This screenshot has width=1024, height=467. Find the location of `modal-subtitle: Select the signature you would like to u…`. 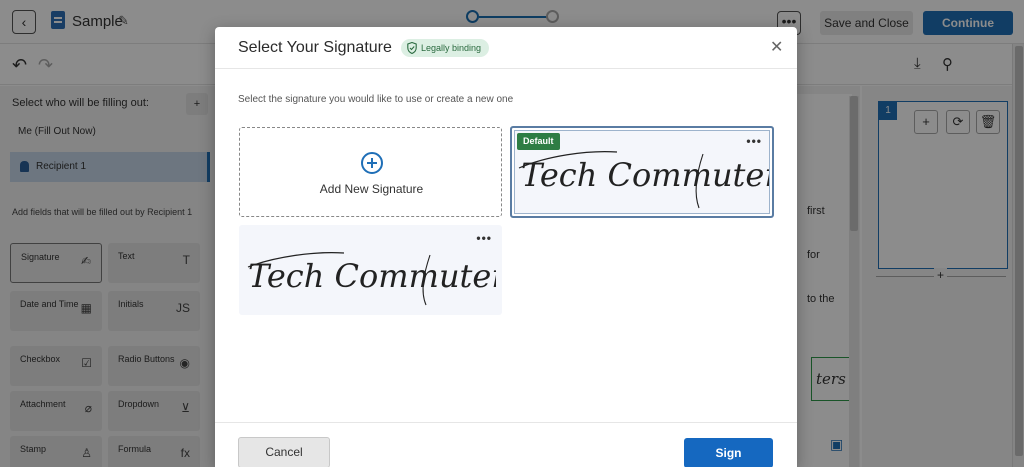

modal-subtitle: Select the signature you would like to u… is located at coordinates (376, 99).